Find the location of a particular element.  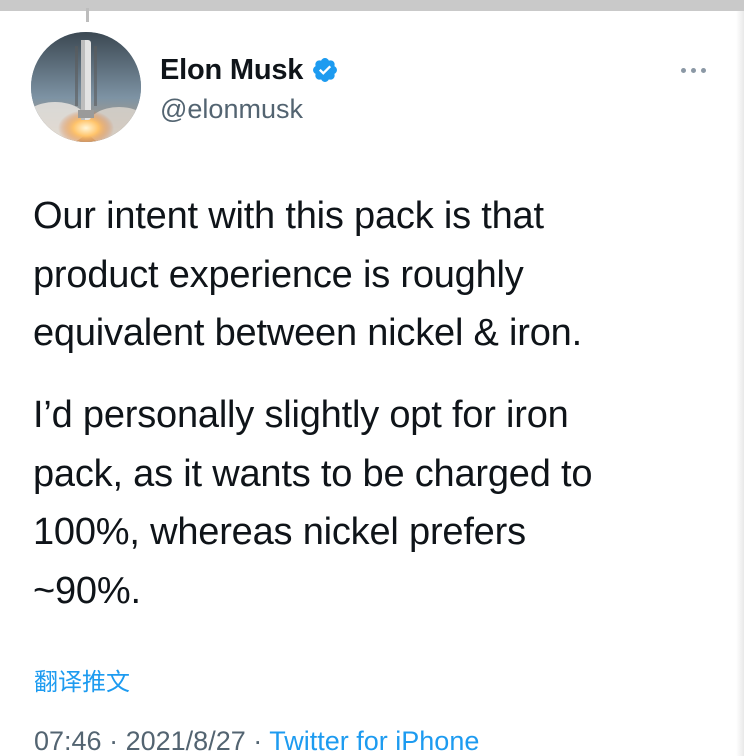

tweet-time: 07:46 is located at coordinates (68, 741).